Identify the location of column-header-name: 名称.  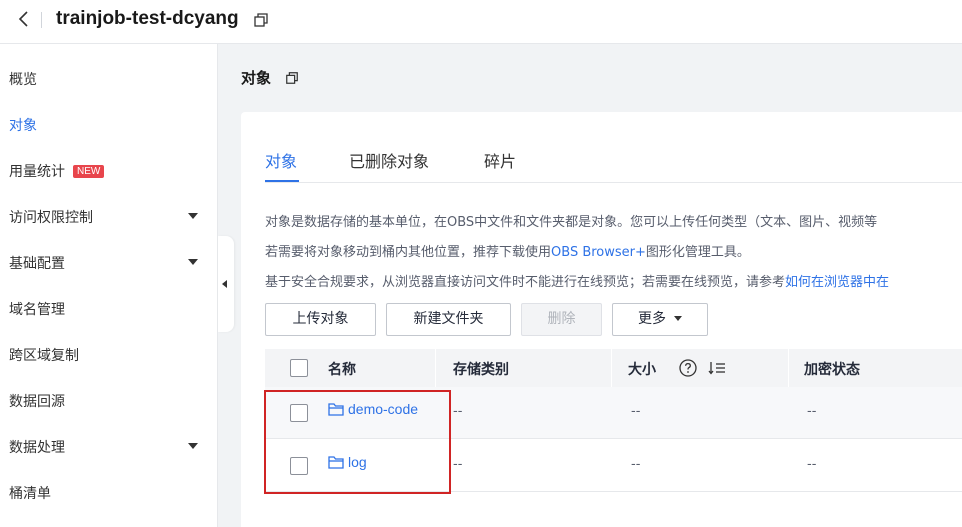
(342, 370).